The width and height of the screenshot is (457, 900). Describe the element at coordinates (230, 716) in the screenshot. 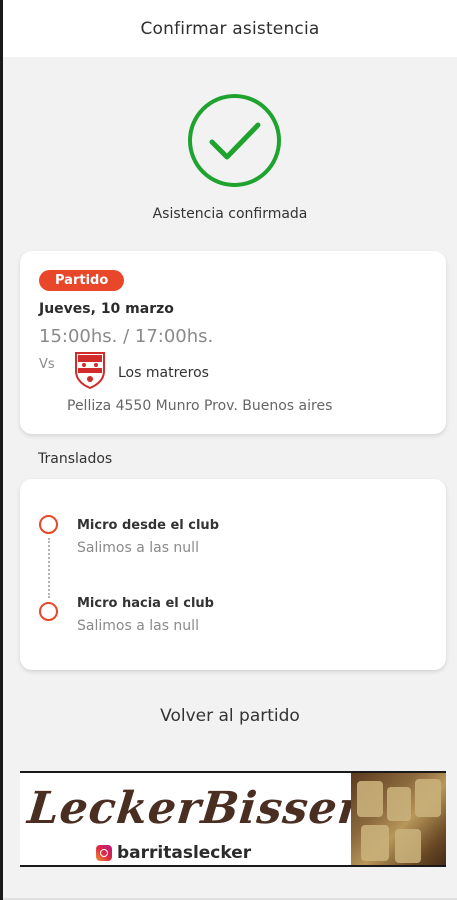

I see `back-to-match-link: Volver al partido` at that location.